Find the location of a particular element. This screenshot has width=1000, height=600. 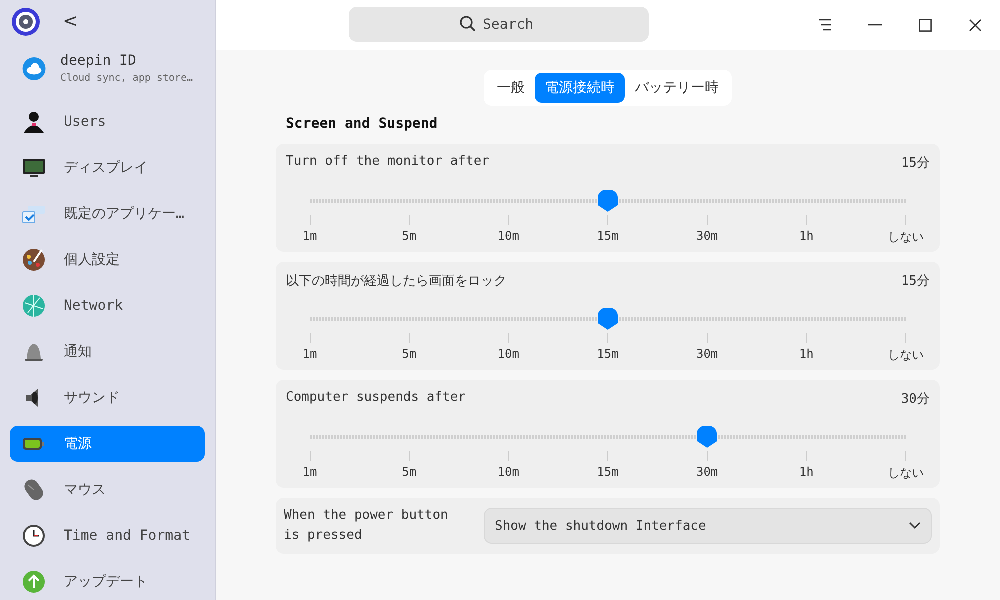

sidebar-item: ディスプレイ is located at coordinates (107, 168).